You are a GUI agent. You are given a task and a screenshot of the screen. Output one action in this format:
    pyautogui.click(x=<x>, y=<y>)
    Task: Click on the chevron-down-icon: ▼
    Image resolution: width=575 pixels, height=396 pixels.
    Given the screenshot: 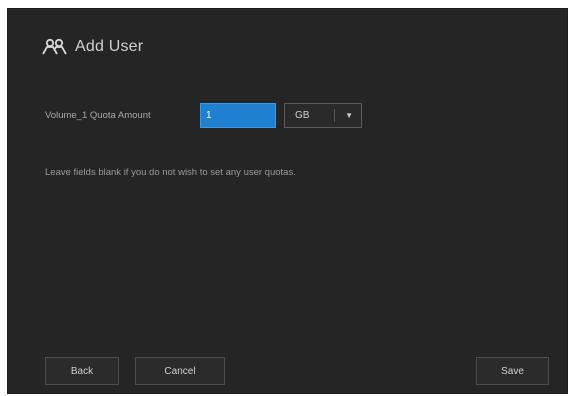 What is the action you would take?
    pyautogui.click(x=349, y=115)
    